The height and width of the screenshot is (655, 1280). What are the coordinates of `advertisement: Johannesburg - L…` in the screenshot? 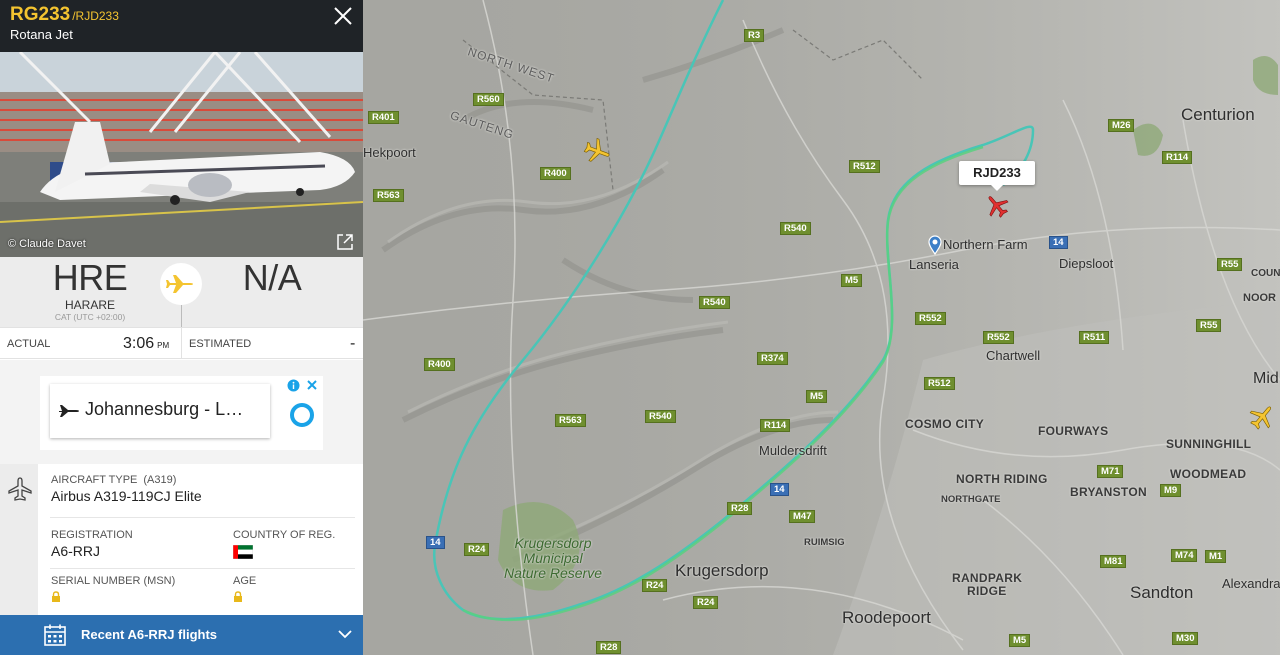 It's located at (181, 413).